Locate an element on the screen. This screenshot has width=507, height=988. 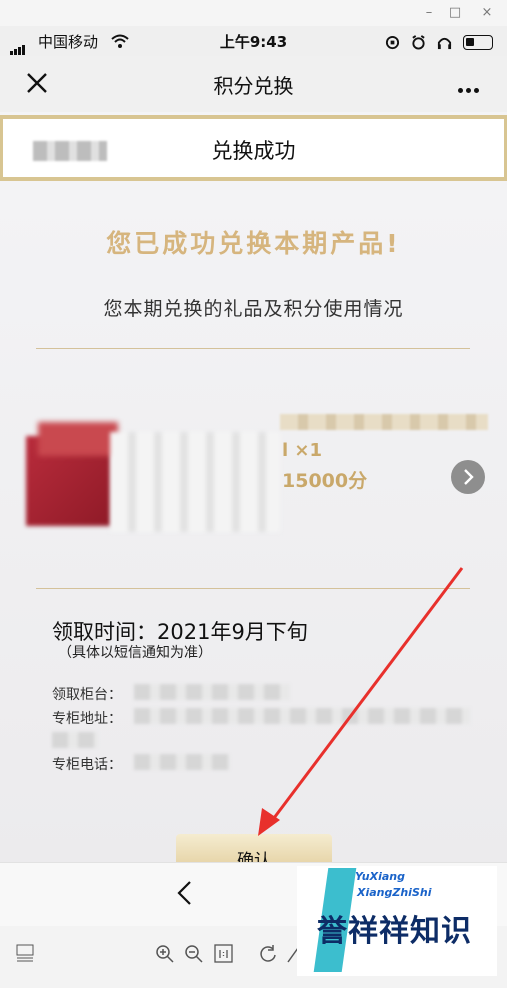
blurred-product-name is located at coordinates (384, 422).